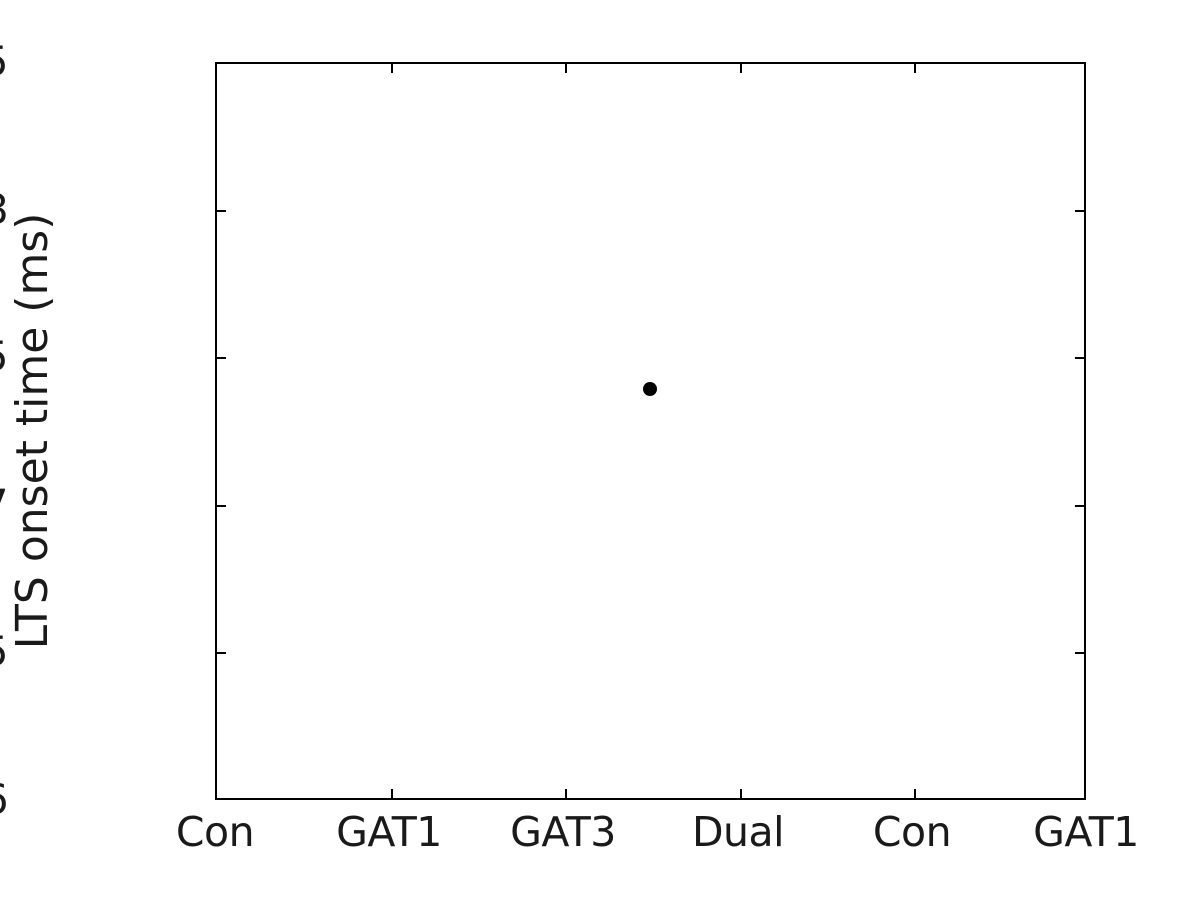 This screenshot has width=1200, height=900. Describe the element at coordinates (741, 793) in the screenshot. I see `x-tick-bottom-dual` at that location.